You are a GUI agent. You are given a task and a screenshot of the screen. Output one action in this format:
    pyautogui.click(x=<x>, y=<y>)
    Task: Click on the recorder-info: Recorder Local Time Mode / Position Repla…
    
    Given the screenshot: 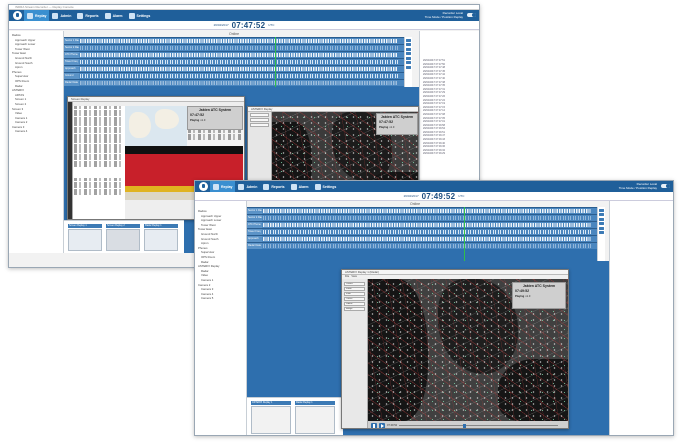 What is the action you would take?
    pyautogui.click(x=637, y=186)
    